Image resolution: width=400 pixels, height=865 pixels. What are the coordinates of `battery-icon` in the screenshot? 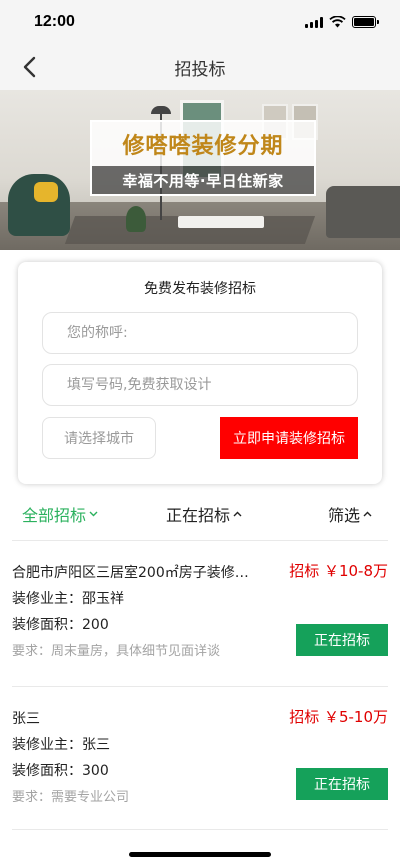 It's located at (365, 22).